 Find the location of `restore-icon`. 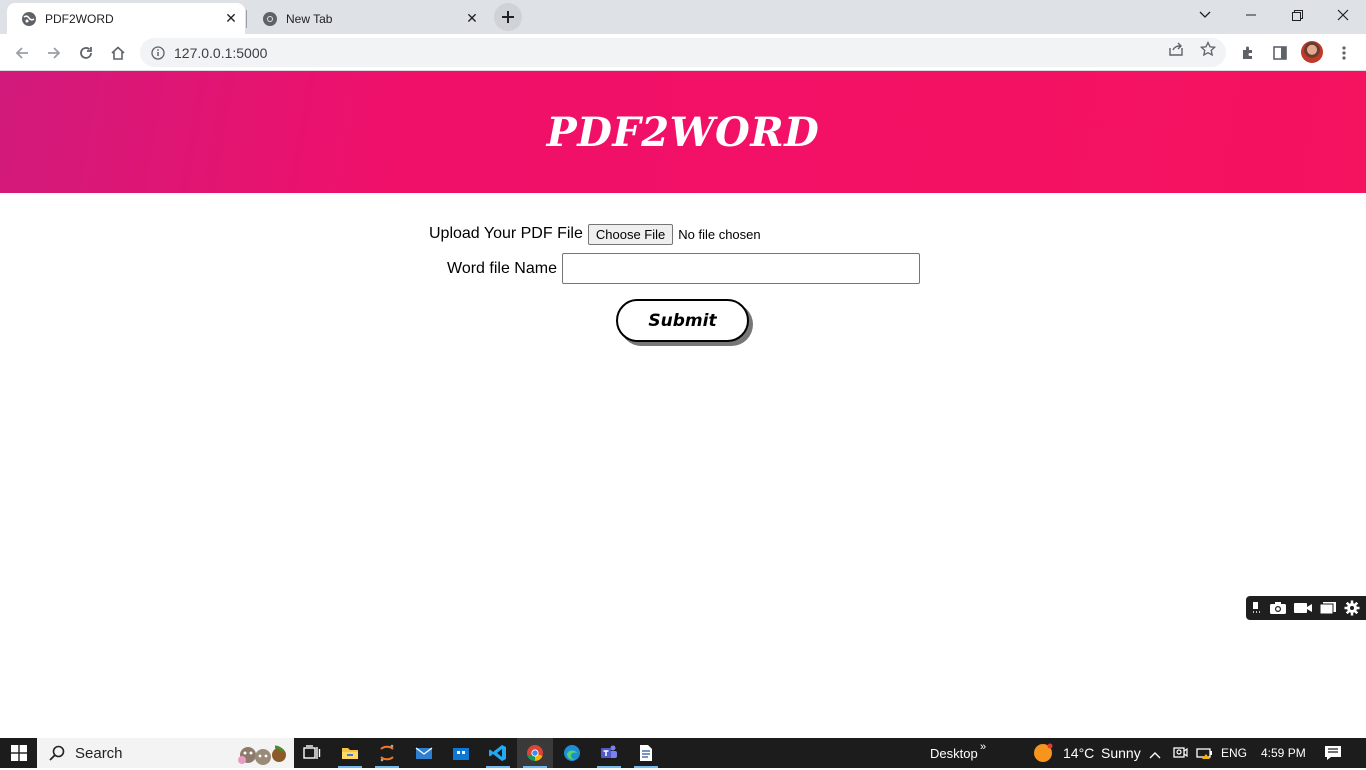

restore-icon is located at coordinates (1297, 15).